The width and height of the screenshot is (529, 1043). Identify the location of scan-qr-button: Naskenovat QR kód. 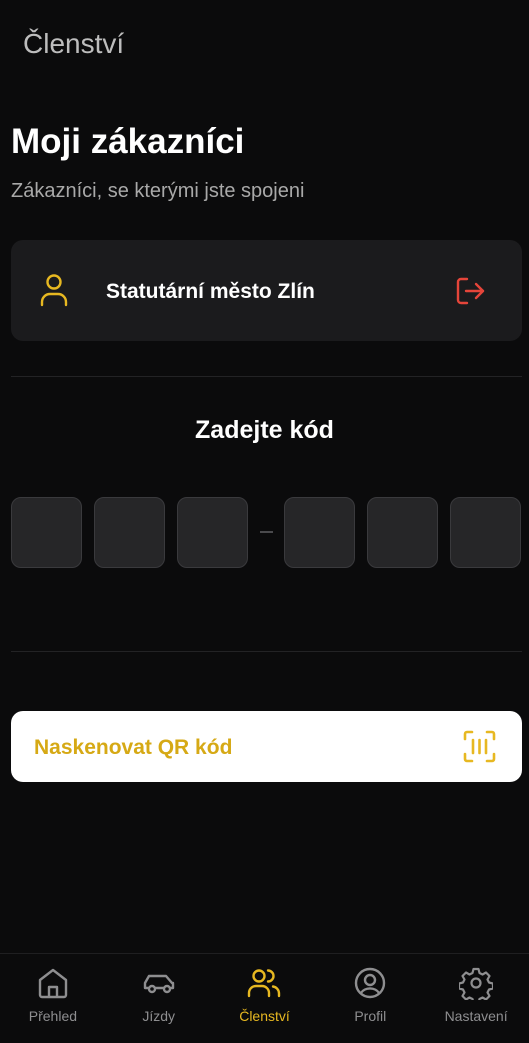
(266, 746).